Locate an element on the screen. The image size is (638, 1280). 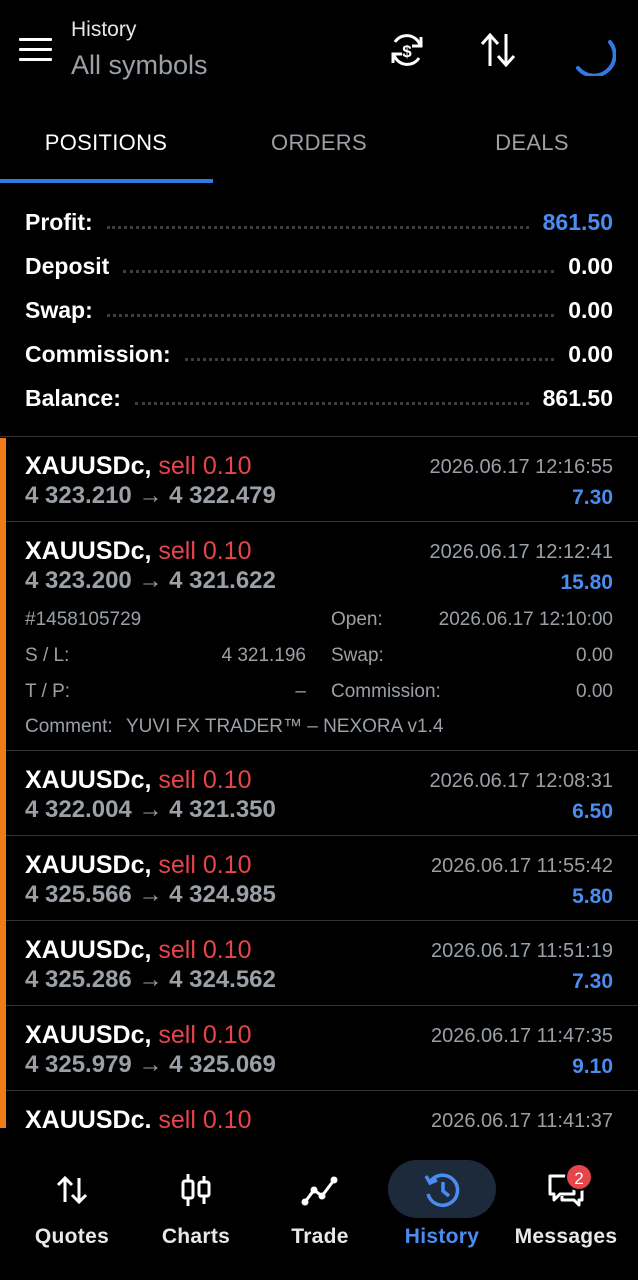
position-profit: 6.50 is located at coordinates (592, 811).